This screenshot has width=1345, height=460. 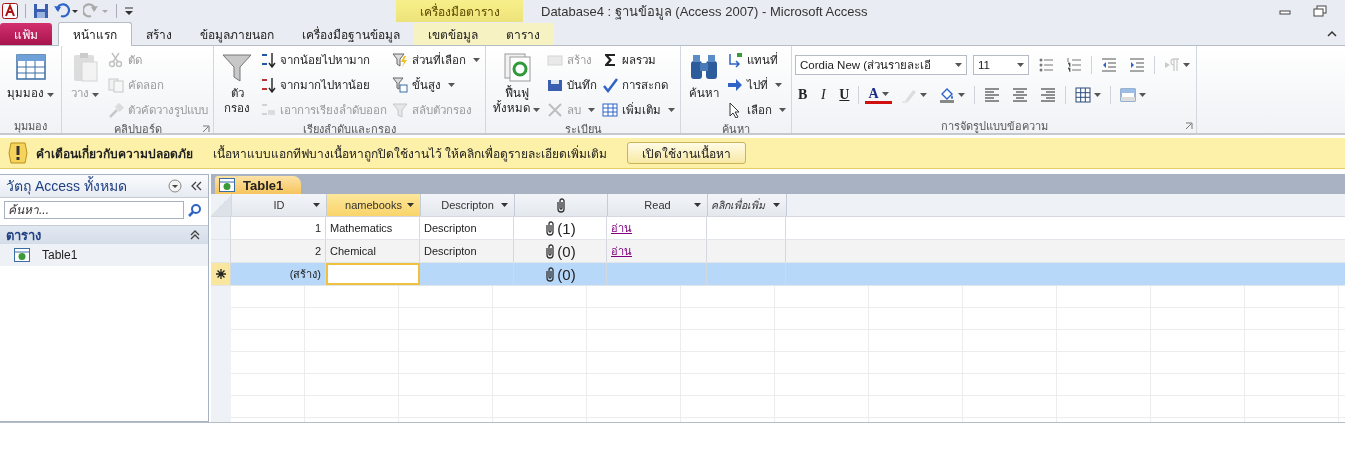 What do you see at coordinates (468, 205) in the screenshot?
I see `column-header: Descripton` at bounding box center [468, 205].